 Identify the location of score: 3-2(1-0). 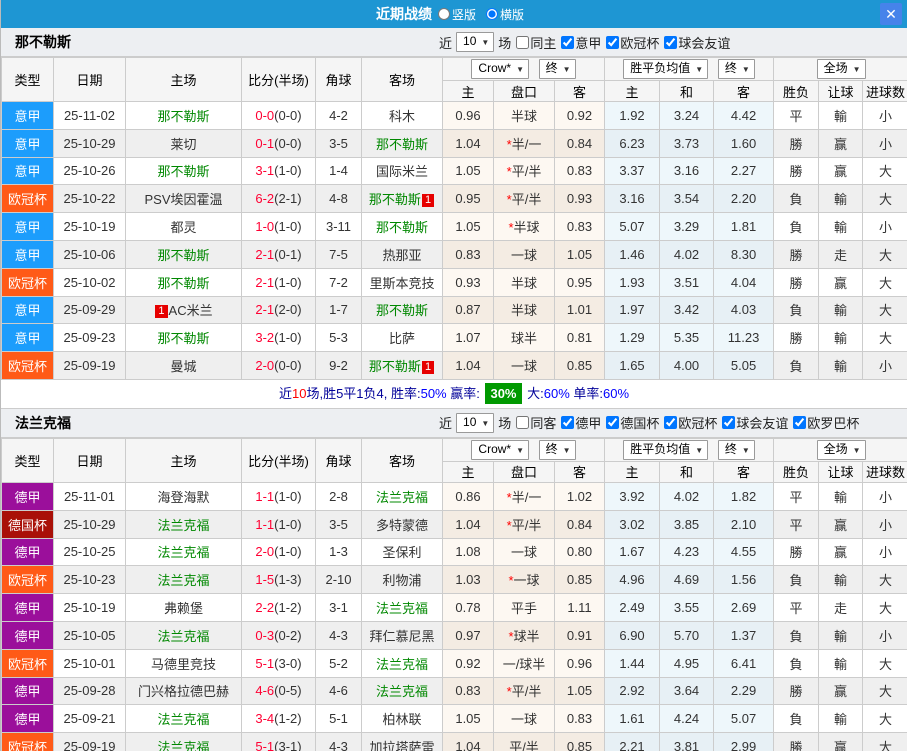
(278, 338).